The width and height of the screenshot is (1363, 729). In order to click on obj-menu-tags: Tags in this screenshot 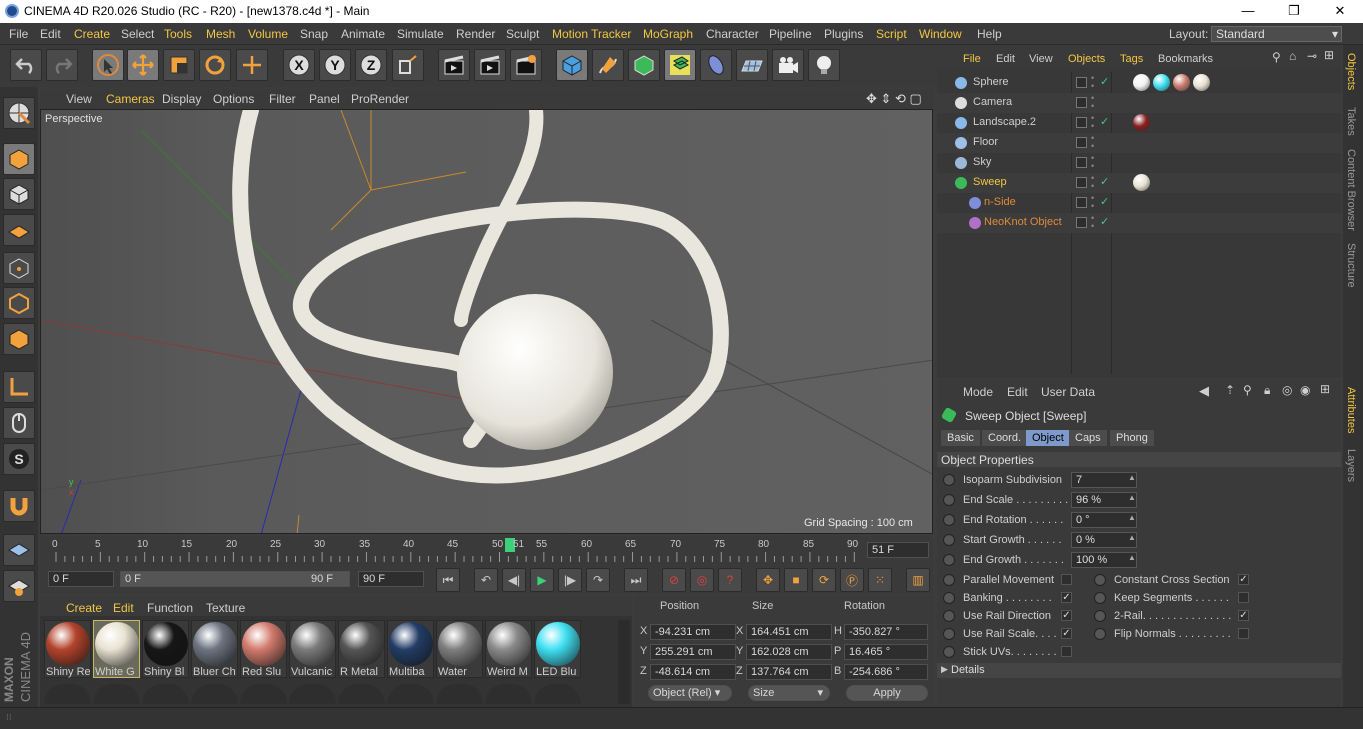, I will do `click(1131, 59)`.